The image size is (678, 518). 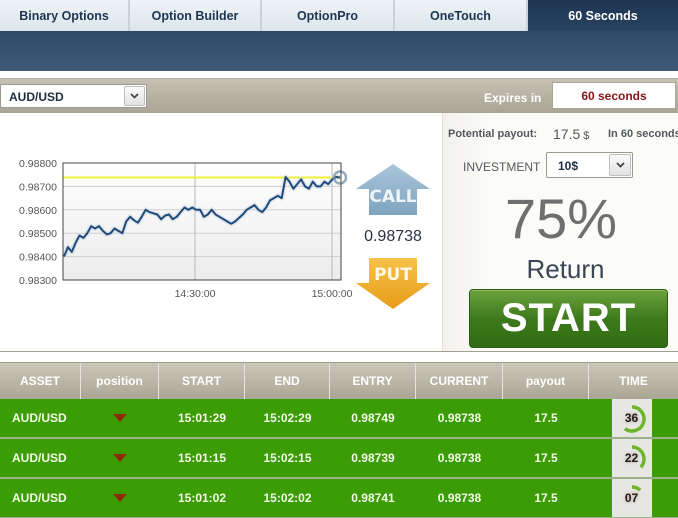 I want to click on cell-end: 15:02:02, so click(x=287, y=498).